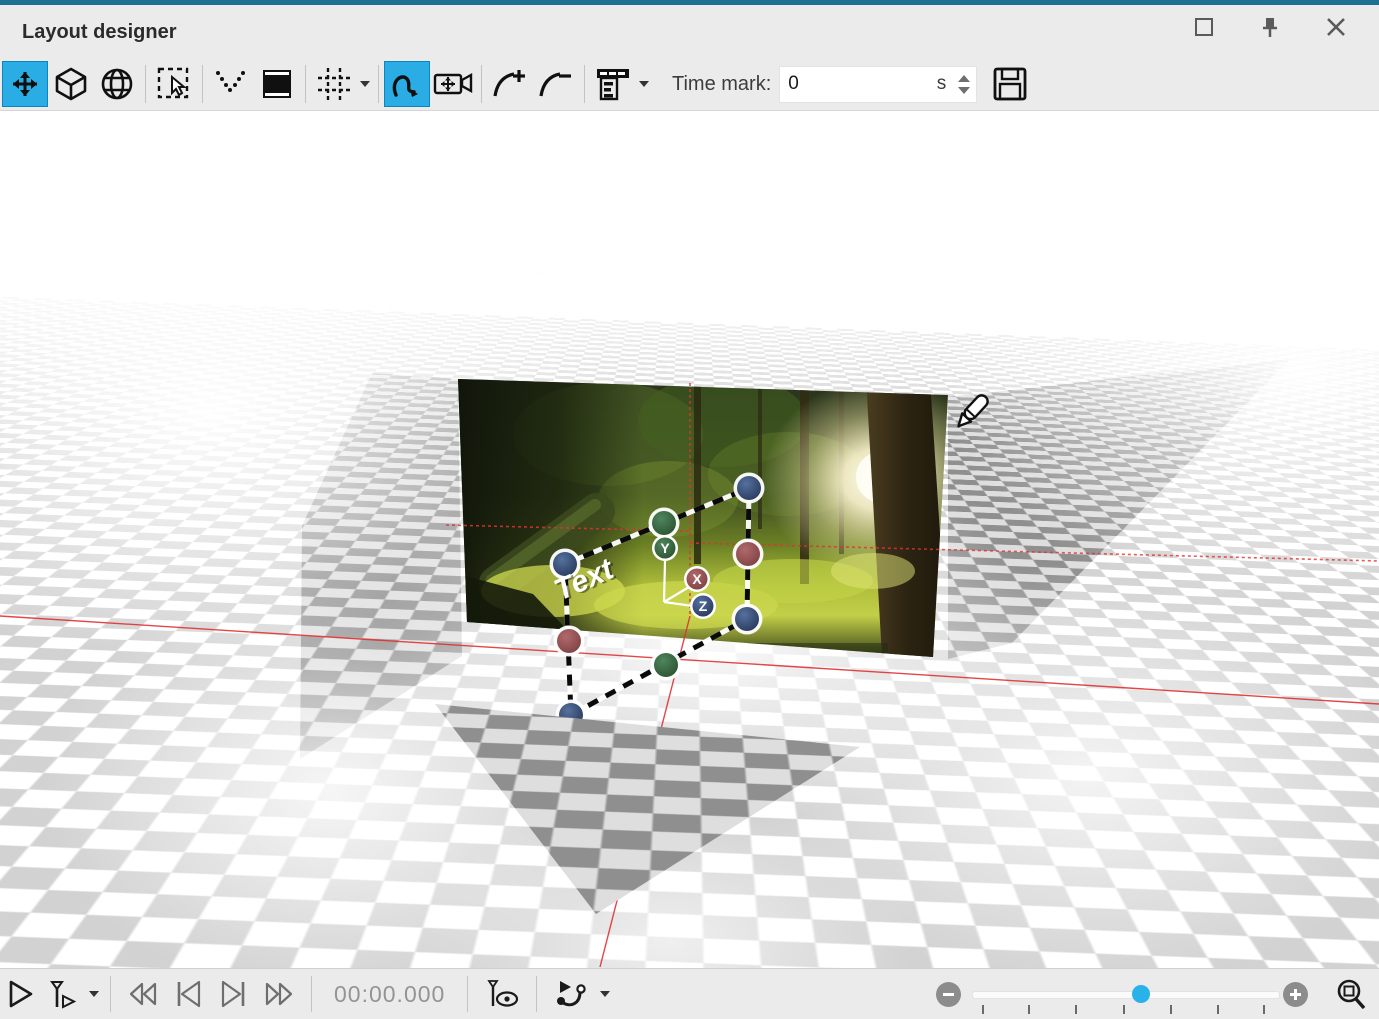  What do you see at coordinates (1141, 994) in the screenshot?
I see `zoom-slider-thumb` at bounding box center [1141, 994].